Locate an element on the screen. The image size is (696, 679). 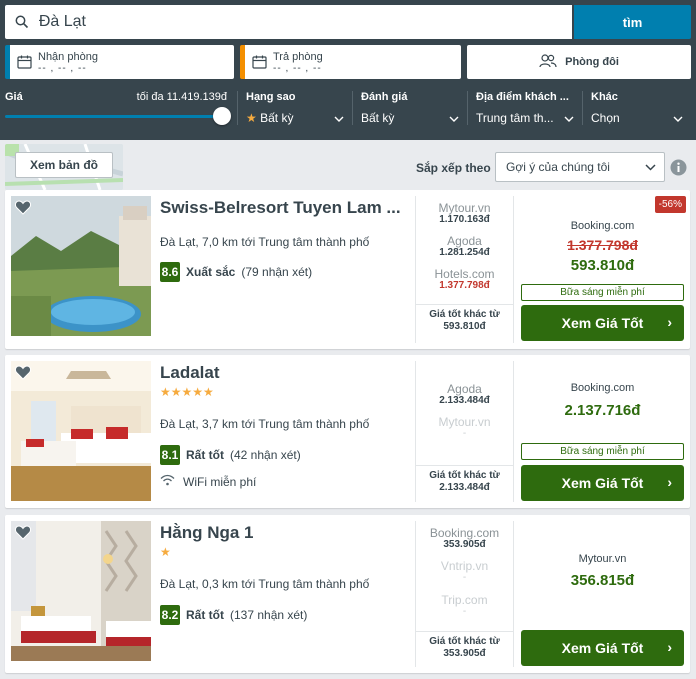
rating-text: Xuất sắc is located at coordinates (211, 272).